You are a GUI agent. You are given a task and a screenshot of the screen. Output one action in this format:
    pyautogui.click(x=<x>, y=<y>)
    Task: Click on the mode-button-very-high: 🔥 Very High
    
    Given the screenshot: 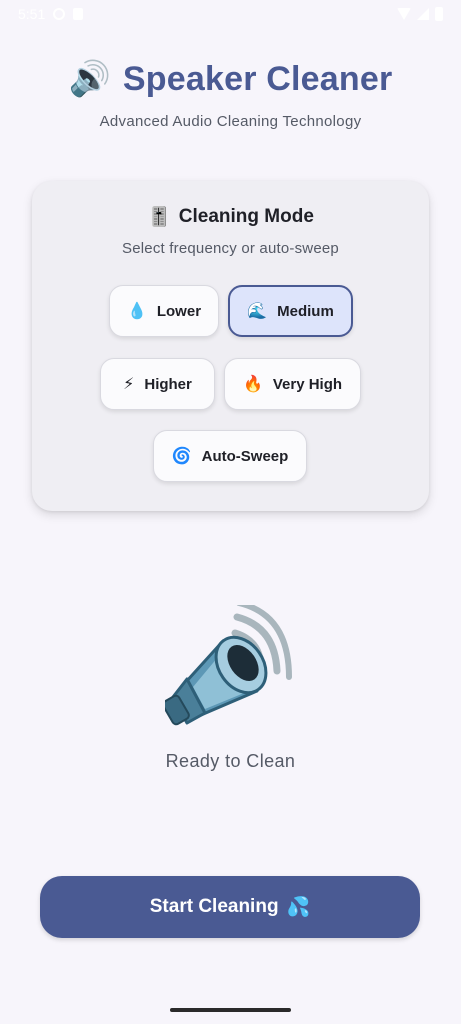 What is the action you would take?
    pyautogui.click(x=292, y=384)
    